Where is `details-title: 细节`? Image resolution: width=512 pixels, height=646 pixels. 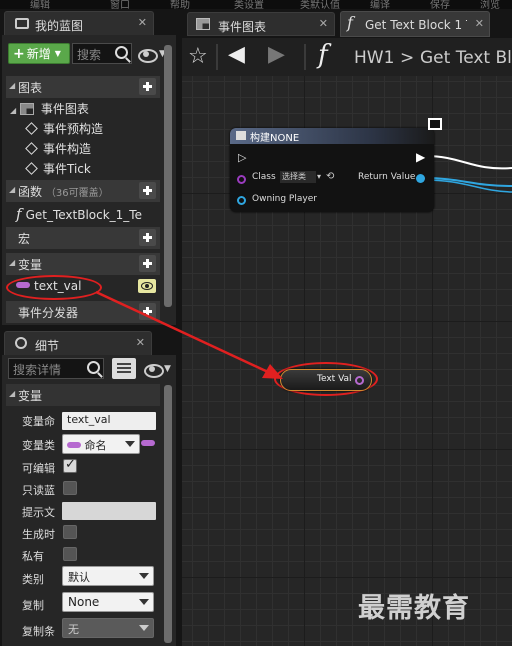 details-title: 细节 is located at coordinates (47, 346).